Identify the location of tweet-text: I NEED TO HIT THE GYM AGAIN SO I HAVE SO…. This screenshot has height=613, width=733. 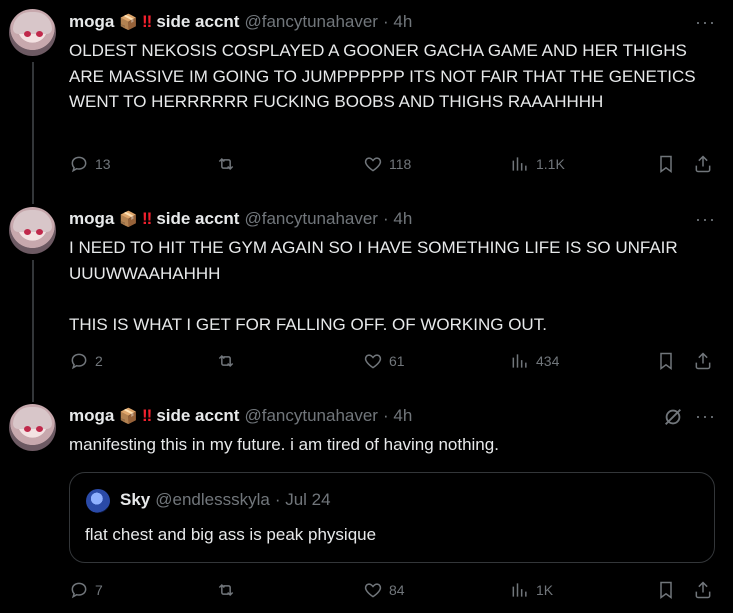
(373, 286).